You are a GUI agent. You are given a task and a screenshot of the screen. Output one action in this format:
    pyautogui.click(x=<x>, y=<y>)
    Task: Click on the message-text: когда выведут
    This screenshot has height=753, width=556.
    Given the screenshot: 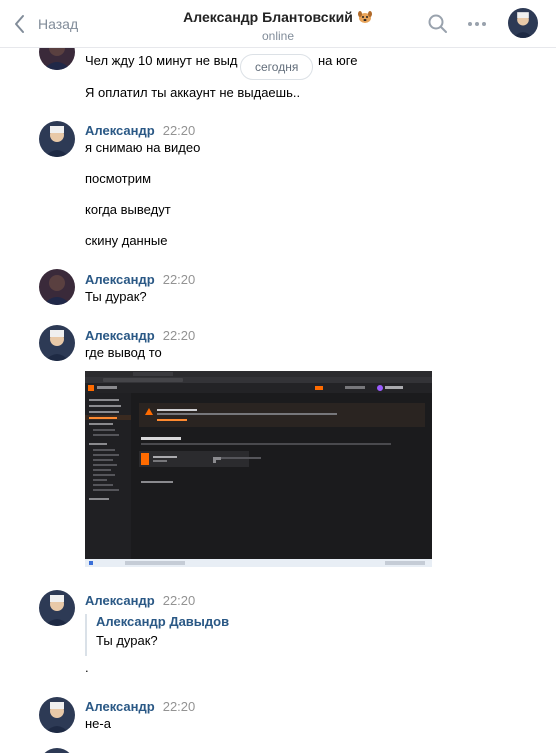 What is the action you would take?
    pyautogui.click(x=128, y=209)
    